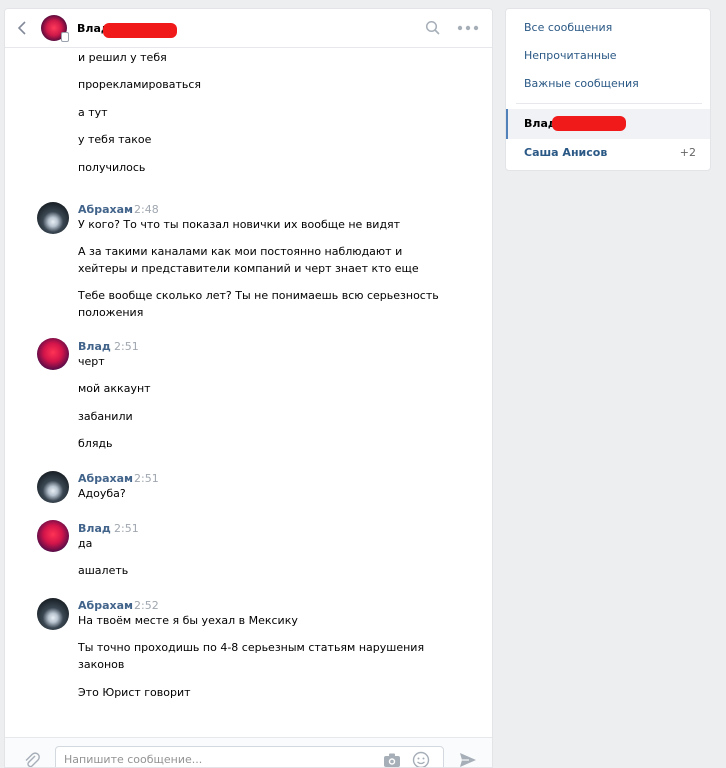 The height and width of the screenshot is (768, 726). Describe the element at coordinates (392, 760) in the screenshot. I see `camera-icon` at that location.